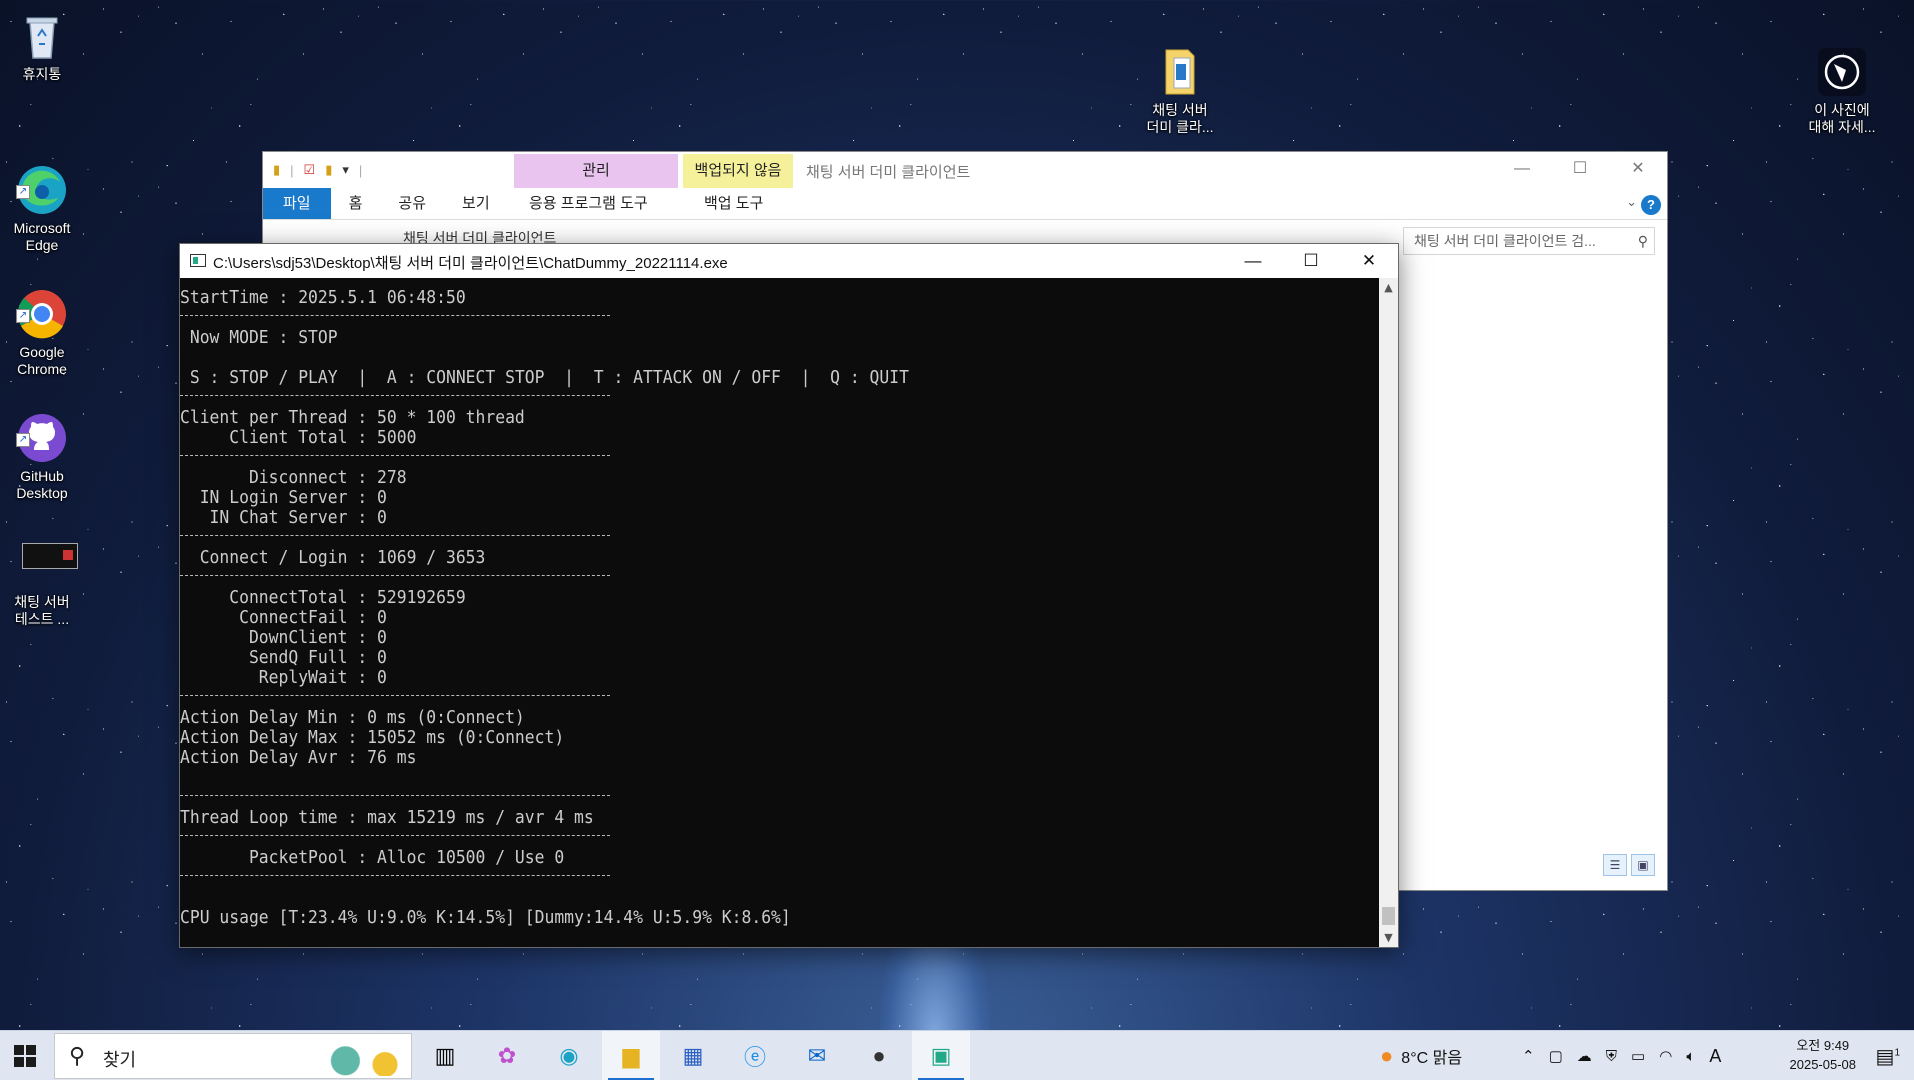 Image resolution: width=1914 pixels, height=1080 pixels. What do you see at coordinates (1584, 1056) in the screenshot?
I see `onedrive-icon: ☁` at bounding box center [1584, 1056].